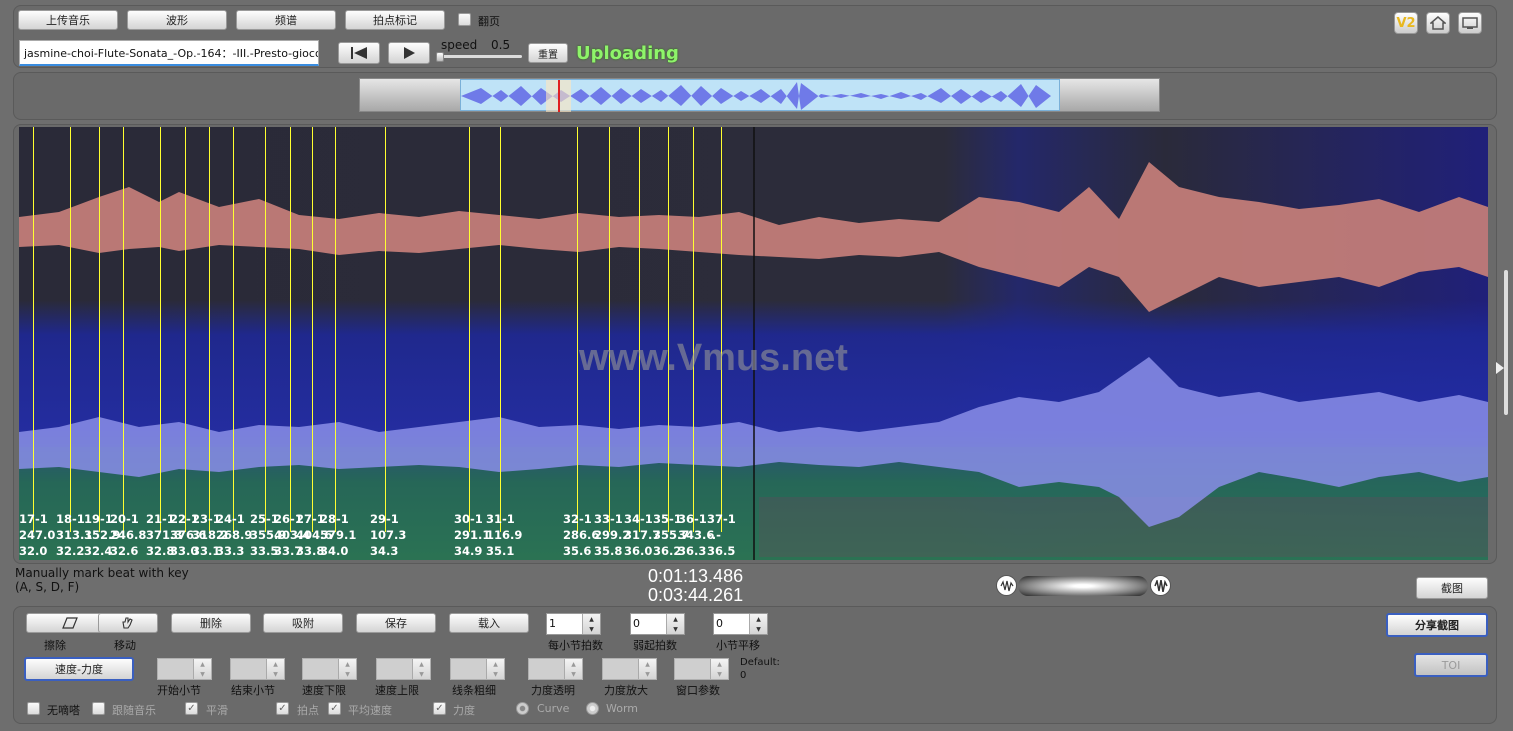 The width and height of the screenshot is (1513, 731). I want to click on curve-label: Curve, so click(553, 708).